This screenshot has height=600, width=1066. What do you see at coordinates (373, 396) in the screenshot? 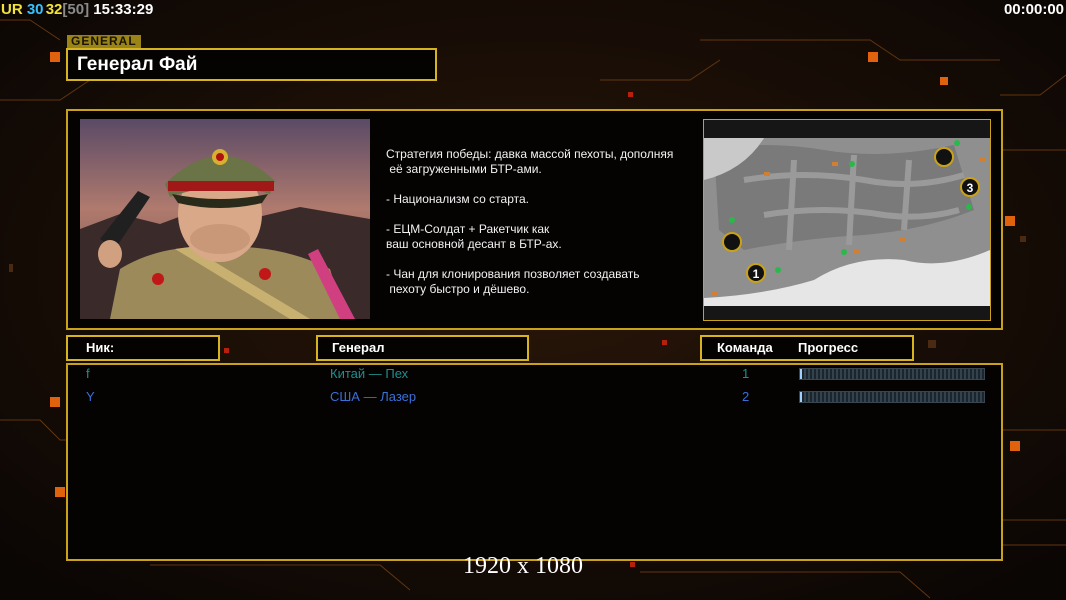
I see `player-general: США — Лазер` at bounding box center [373, 396].